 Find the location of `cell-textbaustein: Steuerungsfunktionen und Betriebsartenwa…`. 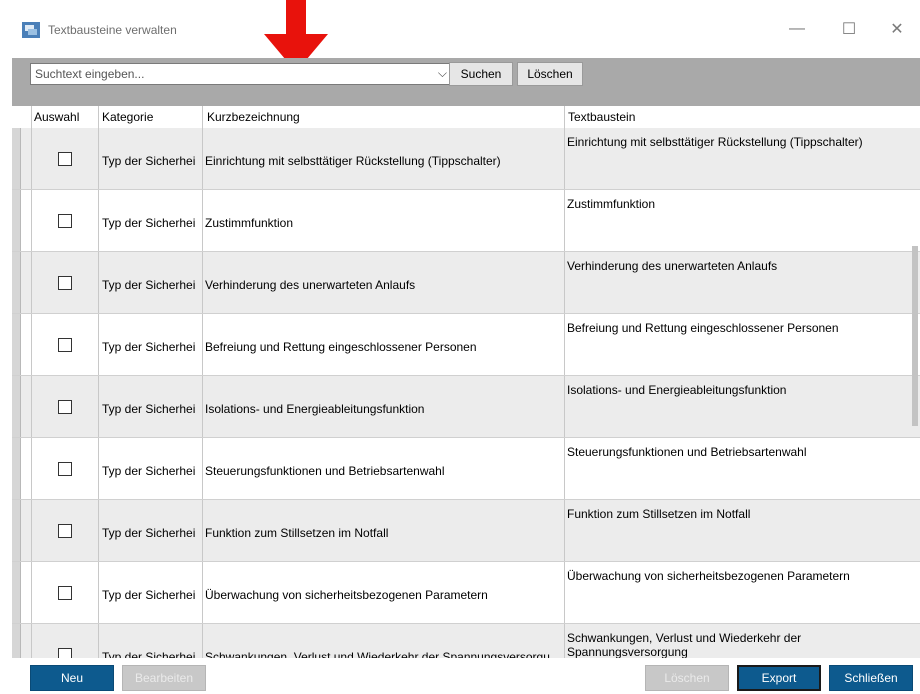

cell-textbaustein: Steuerungsfunktionen und Betriebsartenwa… is located at coordinates (687, 452).